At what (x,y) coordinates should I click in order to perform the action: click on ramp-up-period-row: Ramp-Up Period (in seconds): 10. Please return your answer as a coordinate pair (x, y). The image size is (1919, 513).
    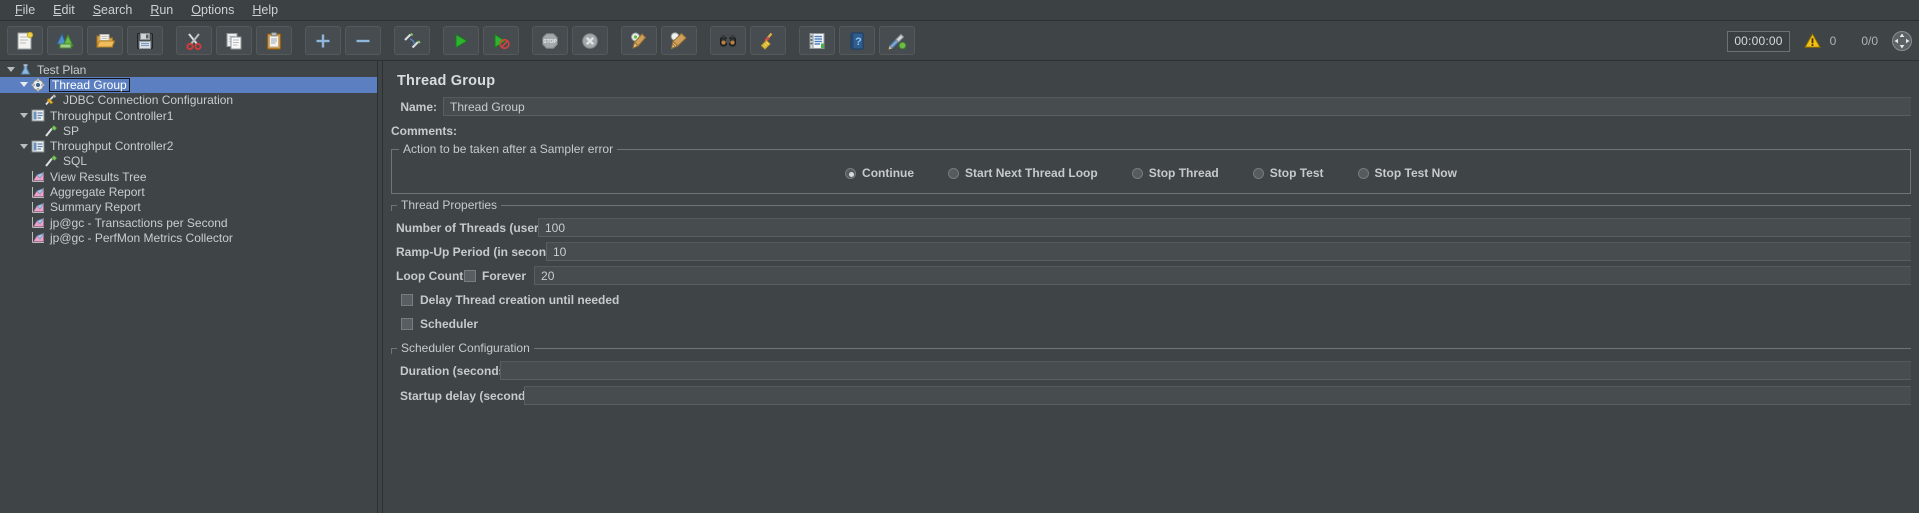
    Looking at the image, I should click on (1151, 251).